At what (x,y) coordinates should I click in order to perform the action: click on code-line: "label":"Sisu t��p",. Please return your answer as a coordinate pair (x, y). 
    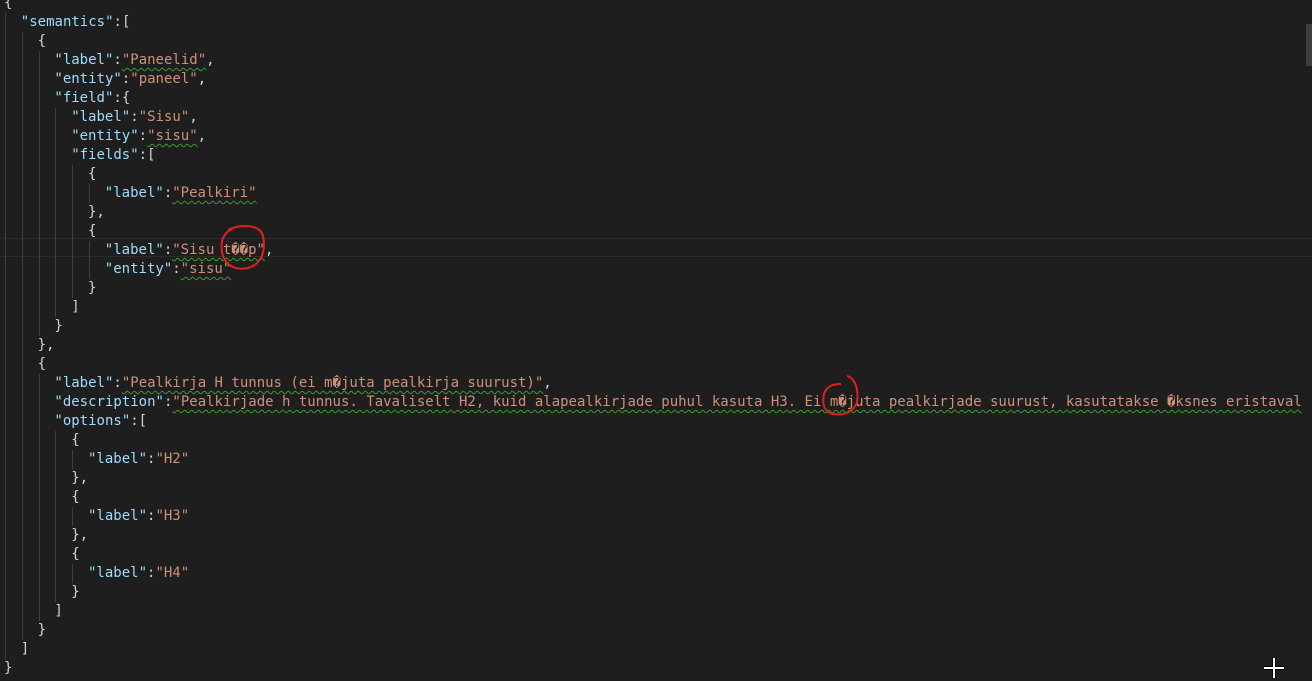
    Looking at the image, I should click on (189, 250).